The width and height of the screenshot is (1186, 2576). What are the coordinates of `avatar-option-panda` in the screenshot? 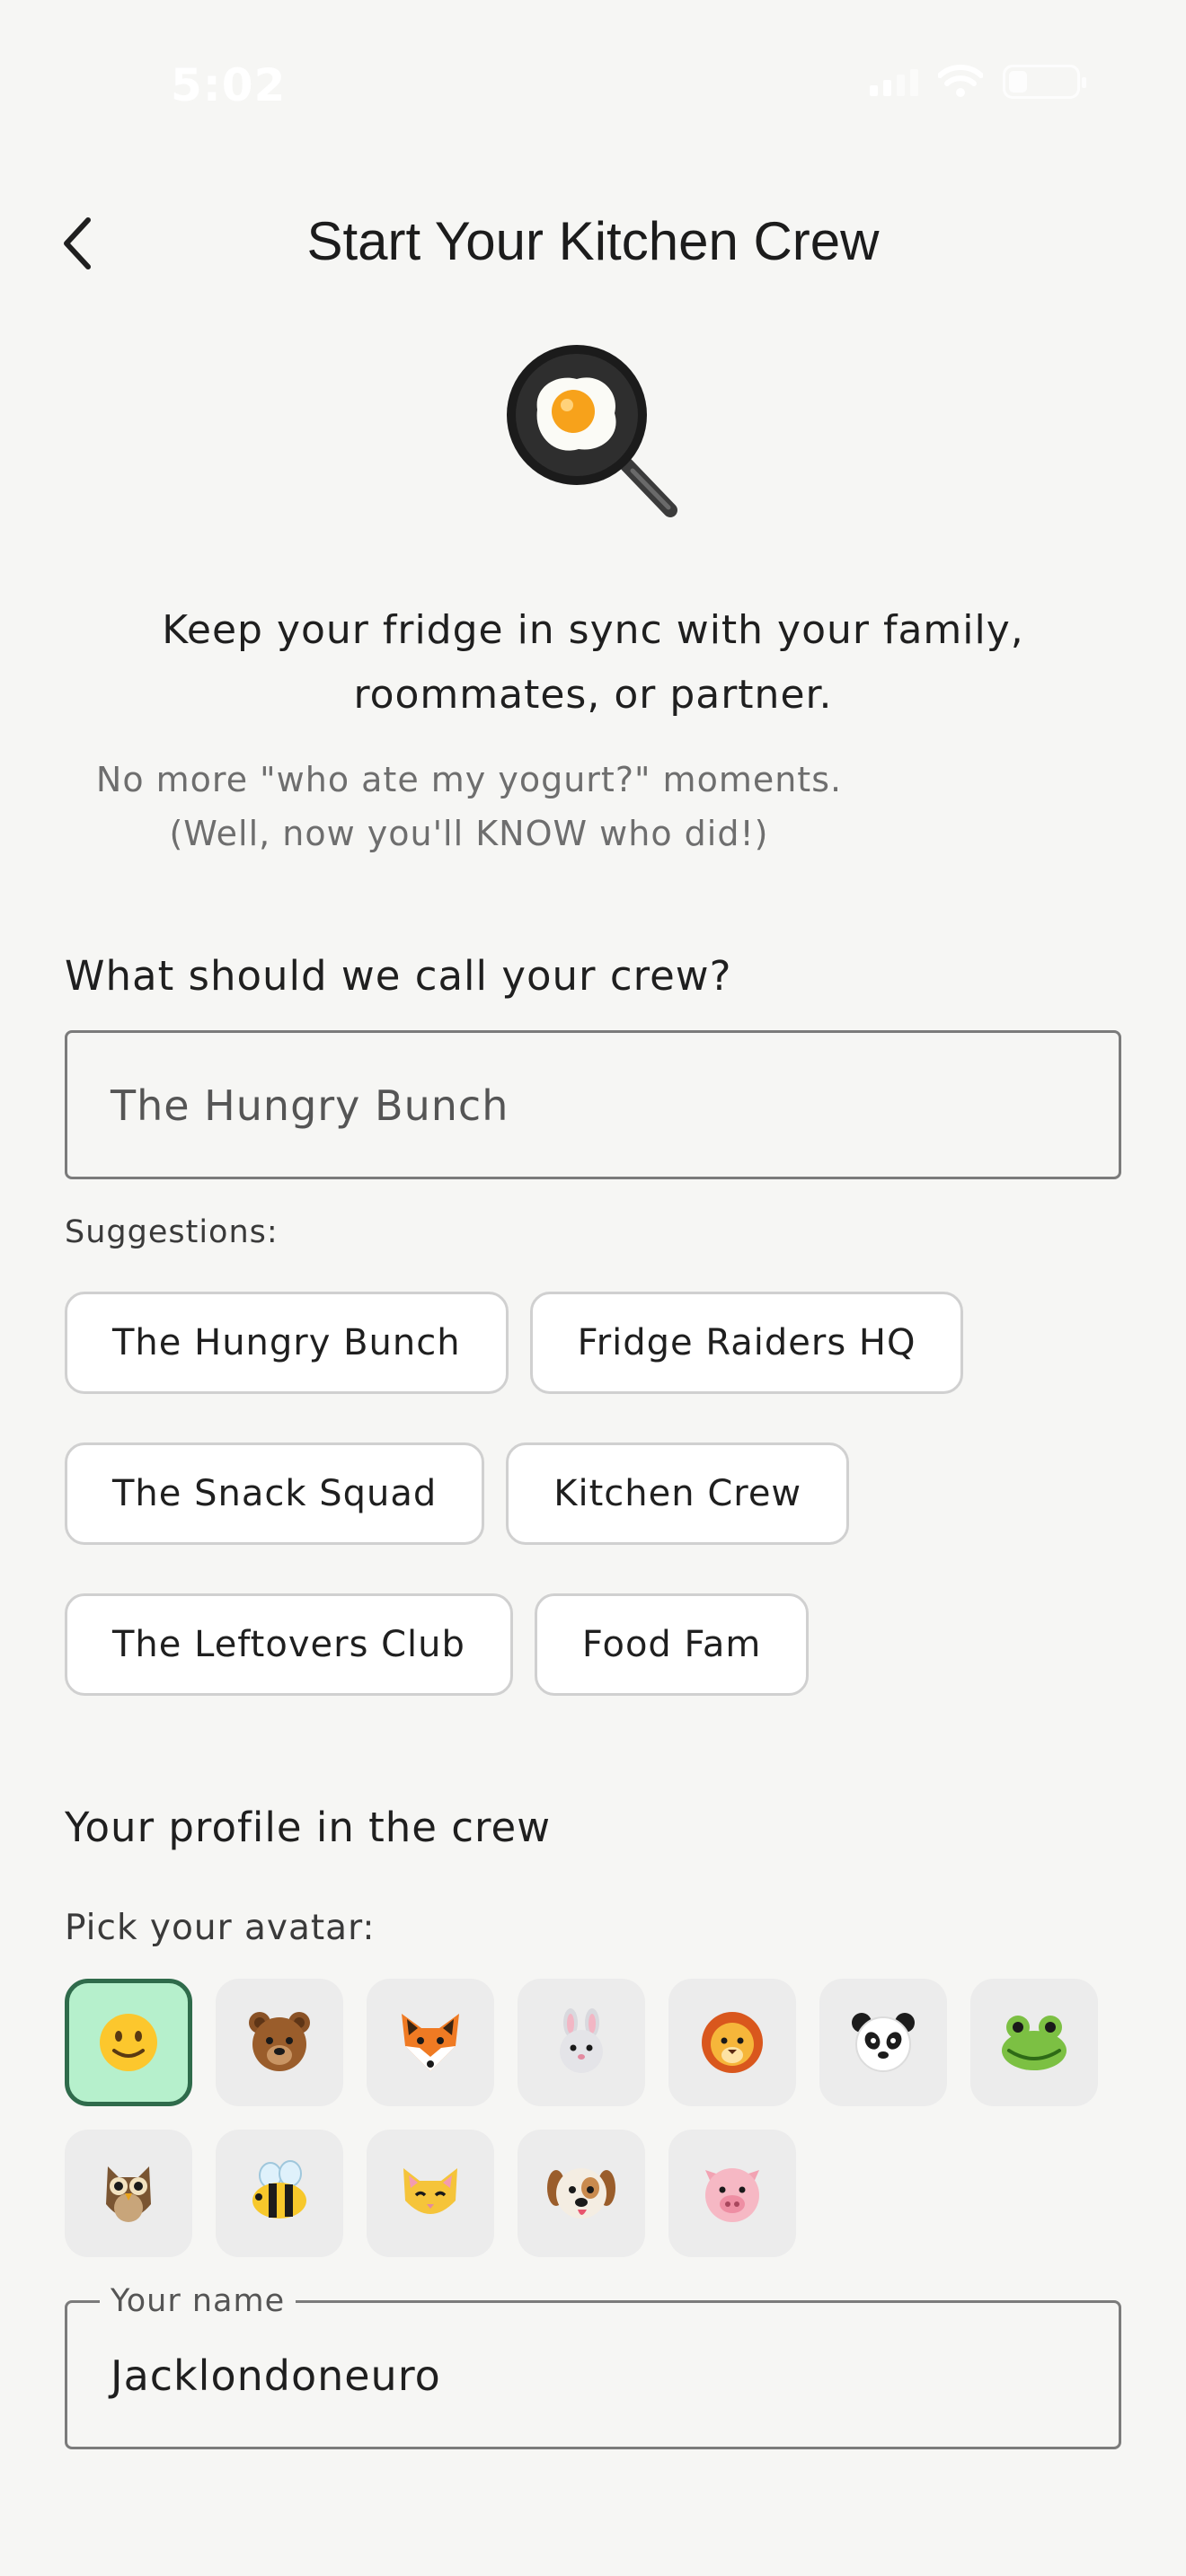 It's located at (883, 2042).